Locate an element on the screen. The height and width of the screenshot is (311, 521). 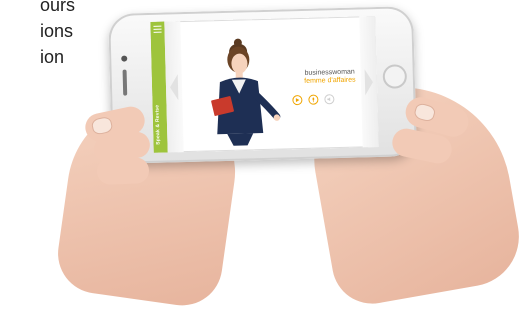
record-button is located at coordinates (313, 99).